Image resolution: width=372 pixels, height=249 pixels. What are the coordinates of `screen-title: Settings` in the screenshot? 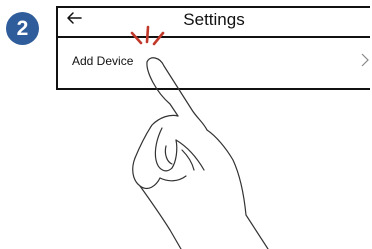 It's located at (214, 19).